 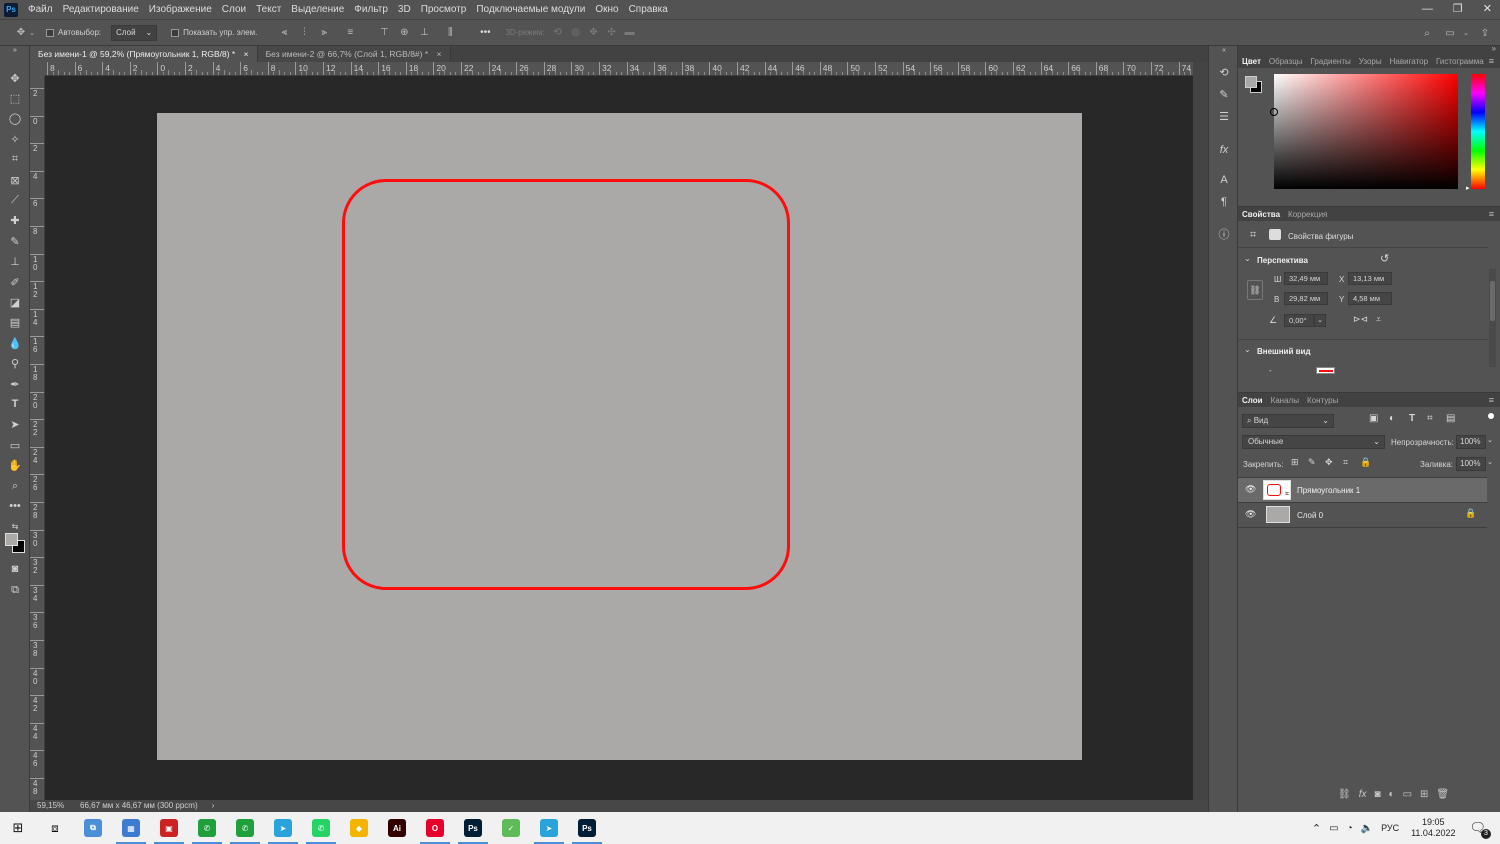 What do you see at coordinates (1430, 418) in the screenshot?
I see `filter-shape-icon: ⌗` at bounding box center [1430, 418].